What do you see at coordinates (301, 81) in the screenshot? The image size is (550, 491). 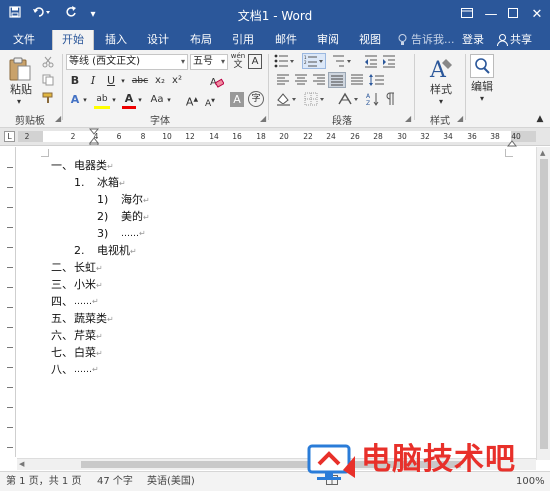 I see `align-center-icon` at bounding box center [301, 81].